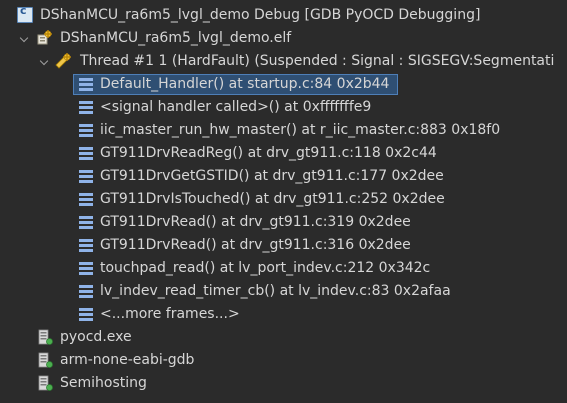 This screenshot has width=567, height=403. Describe the element at coordinates (170, 314) in the screenshot. I see `more-frames-label: <...more frames...>` at that location.